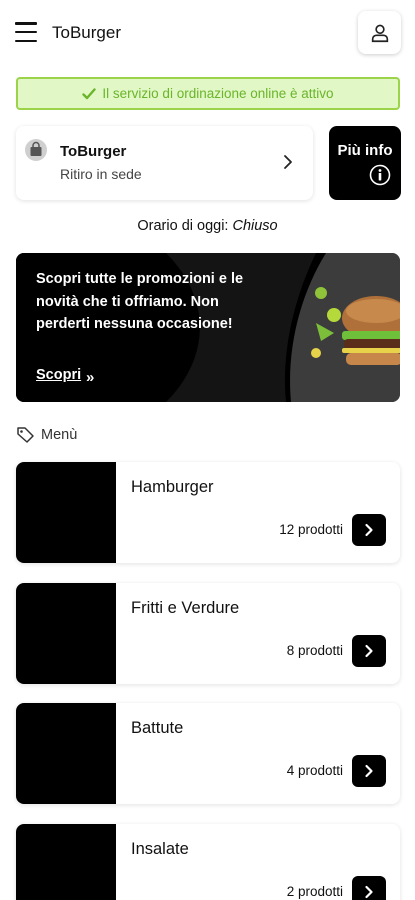 This screenshot has height=900, width=415. I want to click on tag-icon, so click(25, 435).